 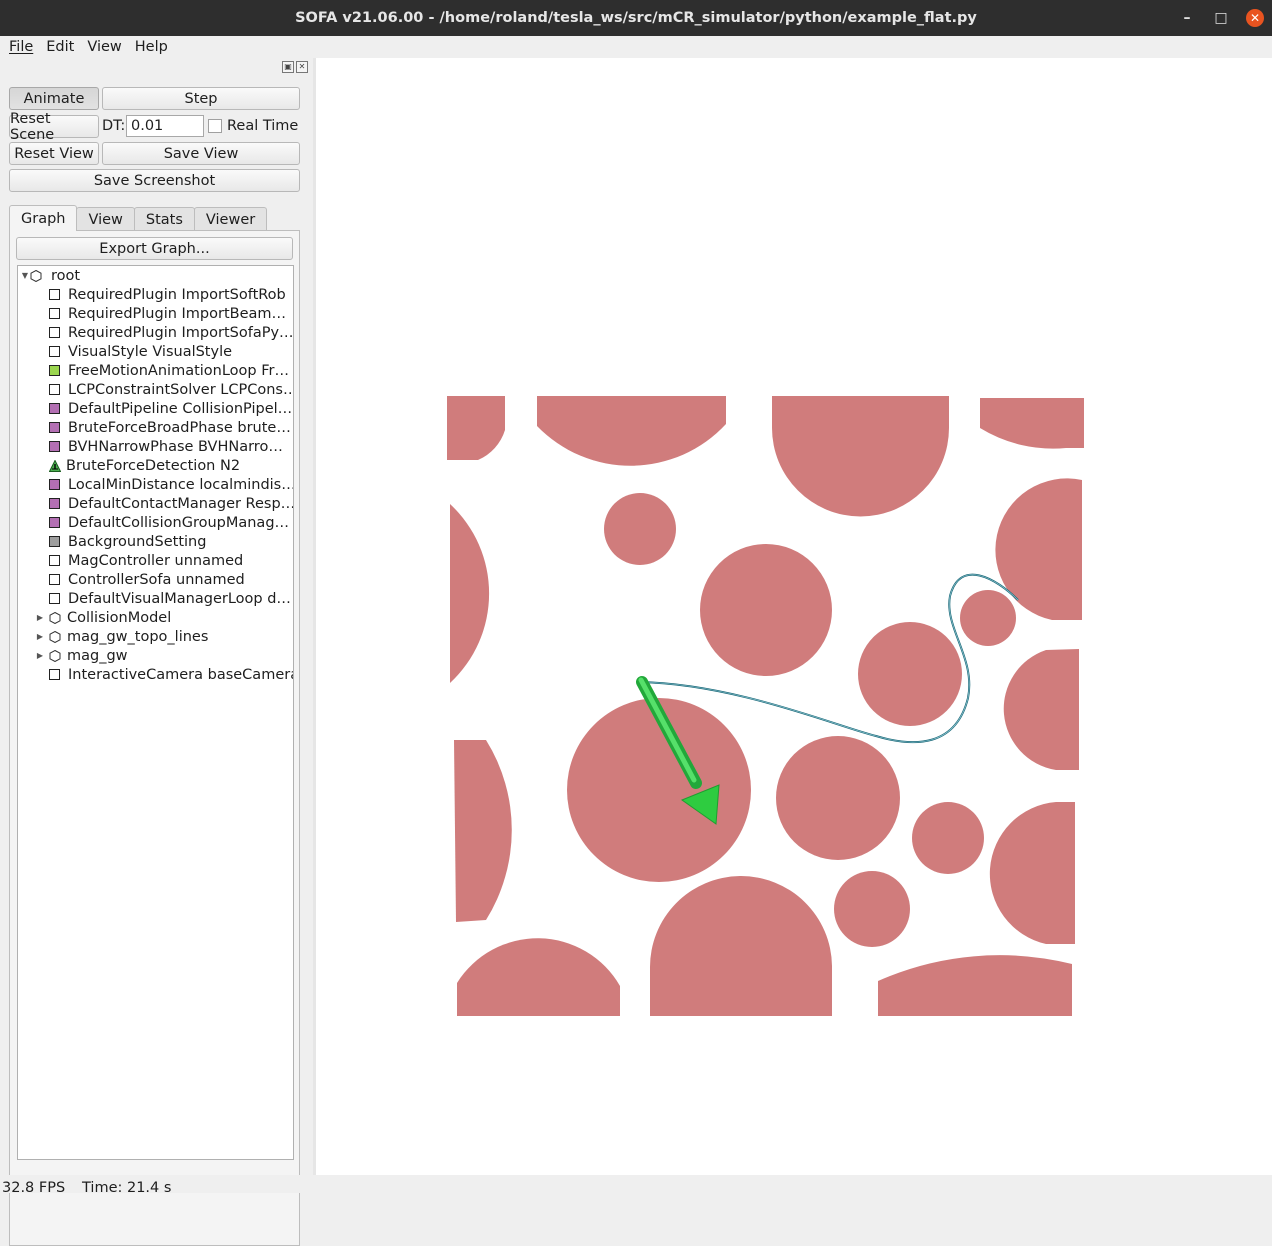 What do you see at coordinates (140, 579) in the screenshot?
I see `tree-item: ControllerSofa unnamed` at bounding box center [140, 579].